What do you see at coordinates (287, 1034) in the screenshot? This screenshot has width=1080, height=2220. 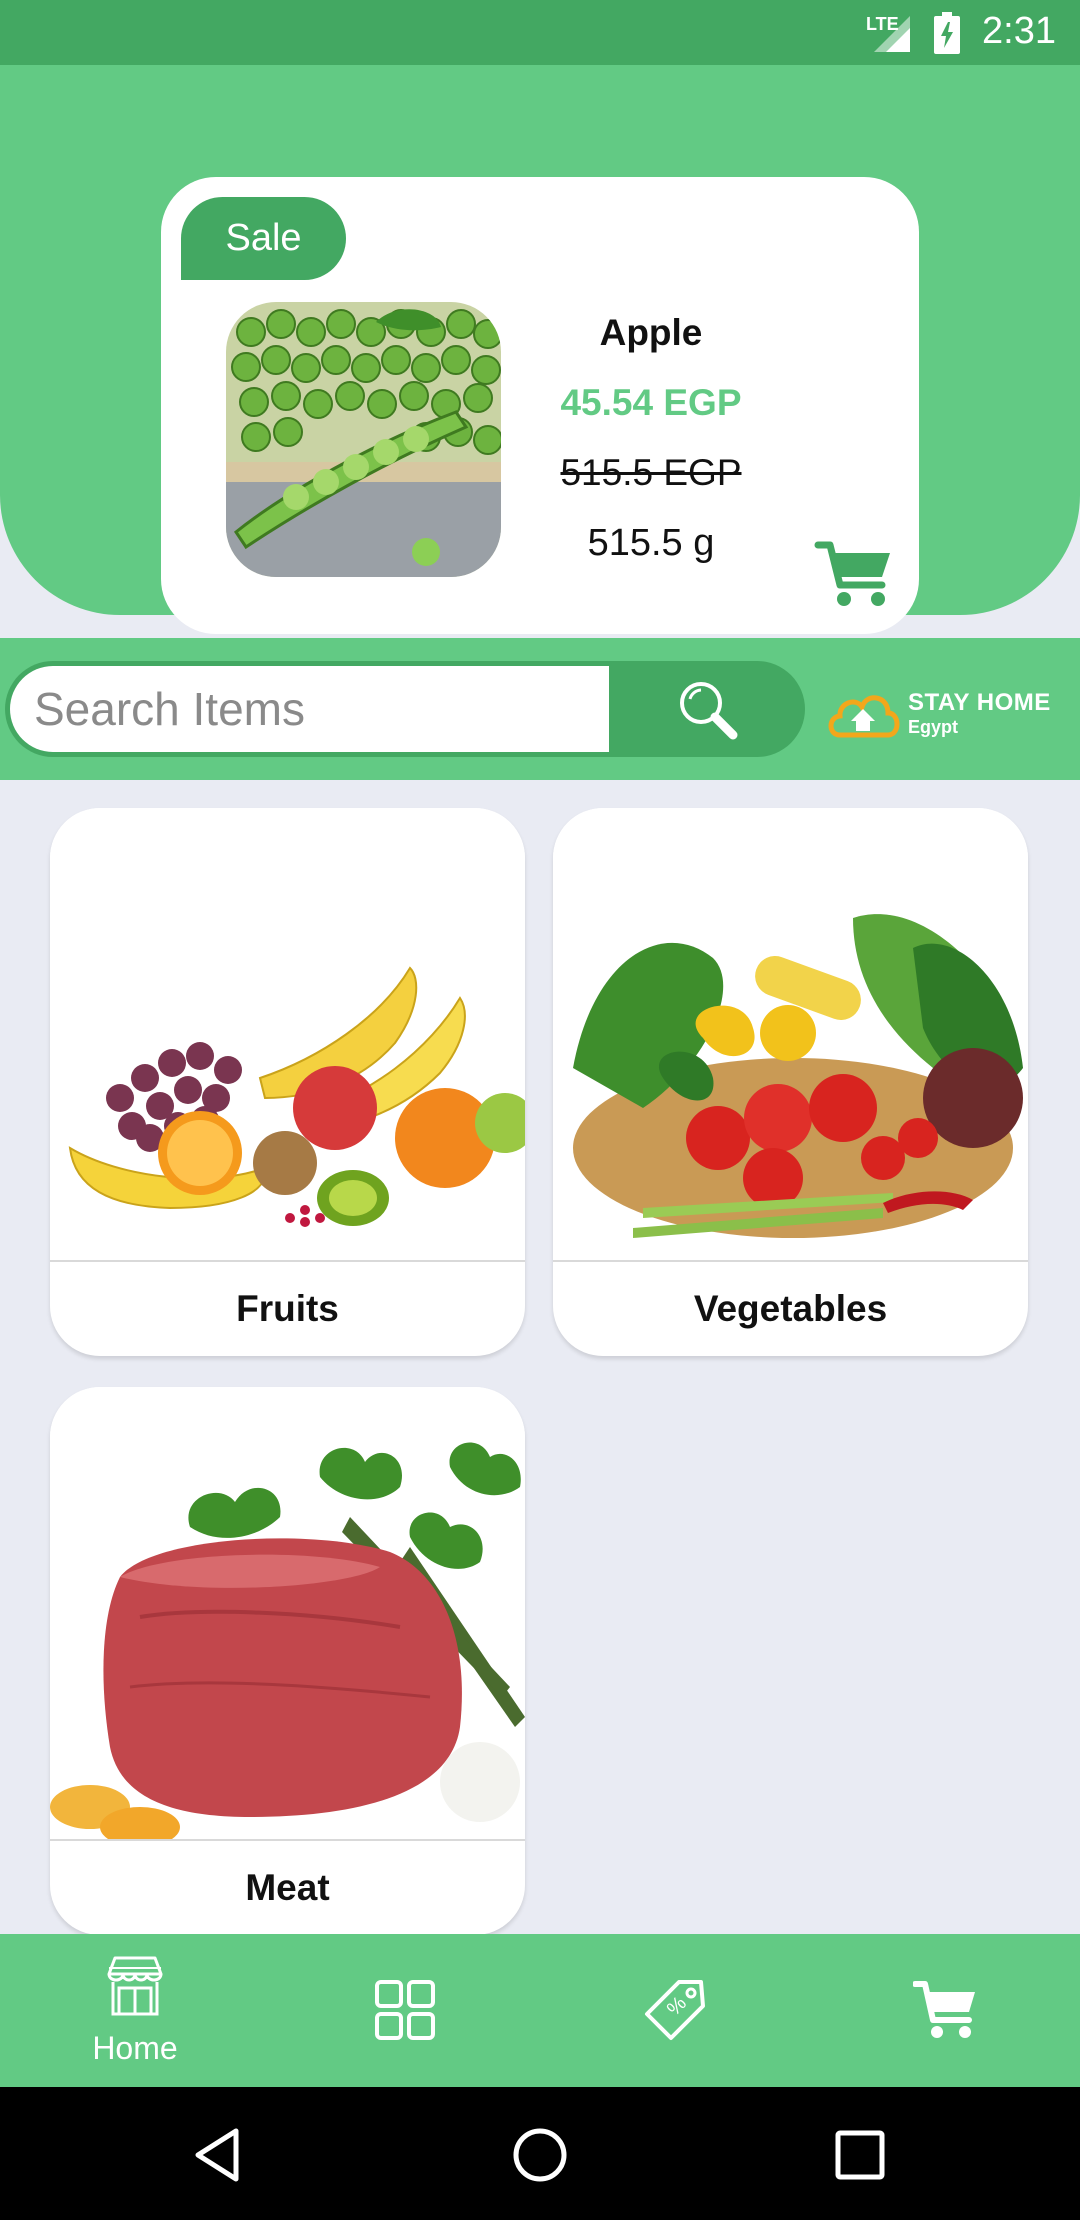 I see `fruits-image` at bounding box center [287, 1034].